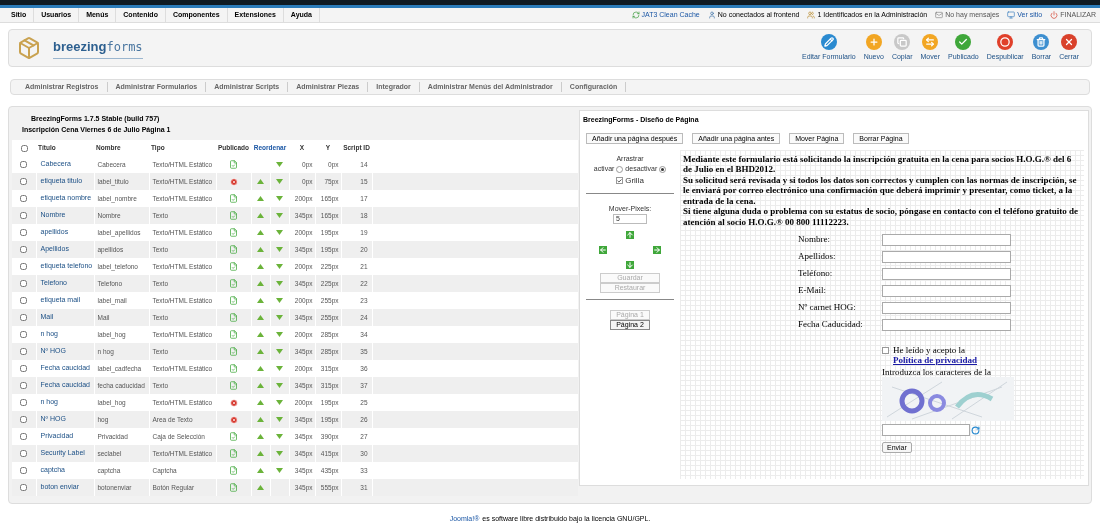 This screenshot has height=531, width=1100. Describe the element at coordinates (98, 48) in the screenshot. I see `logo: breezingforms` at that location.